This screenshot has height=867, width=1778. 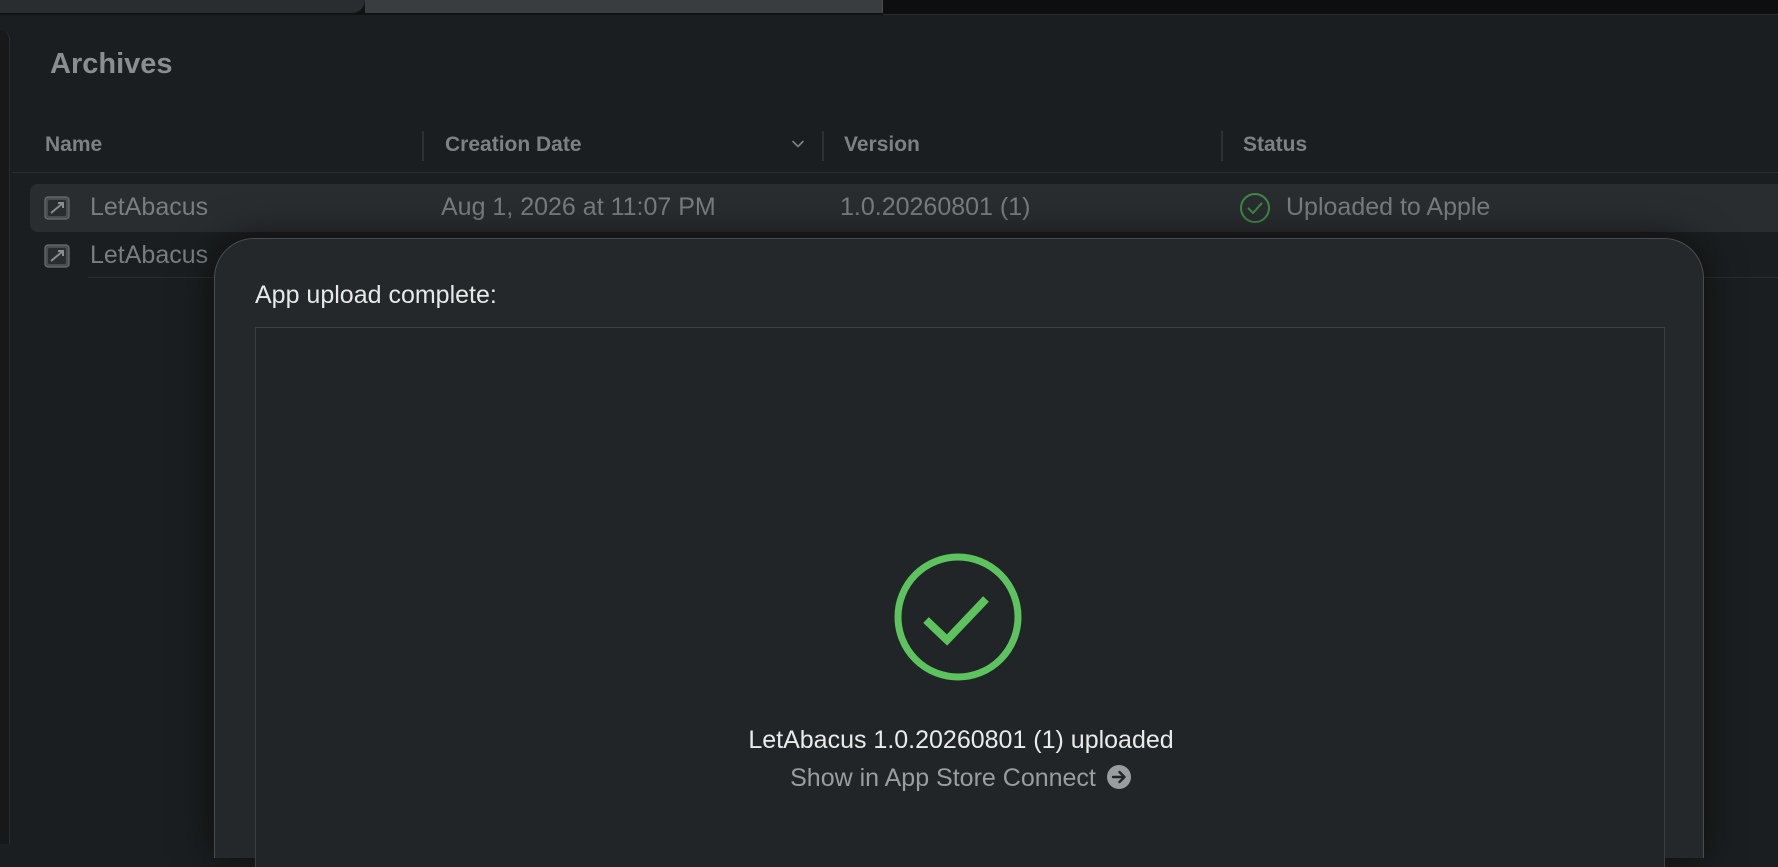 What do you see at coordinates (798, 144) in the screenshot?
I see `chevron-down-icon` at bounding box center [798, 144].